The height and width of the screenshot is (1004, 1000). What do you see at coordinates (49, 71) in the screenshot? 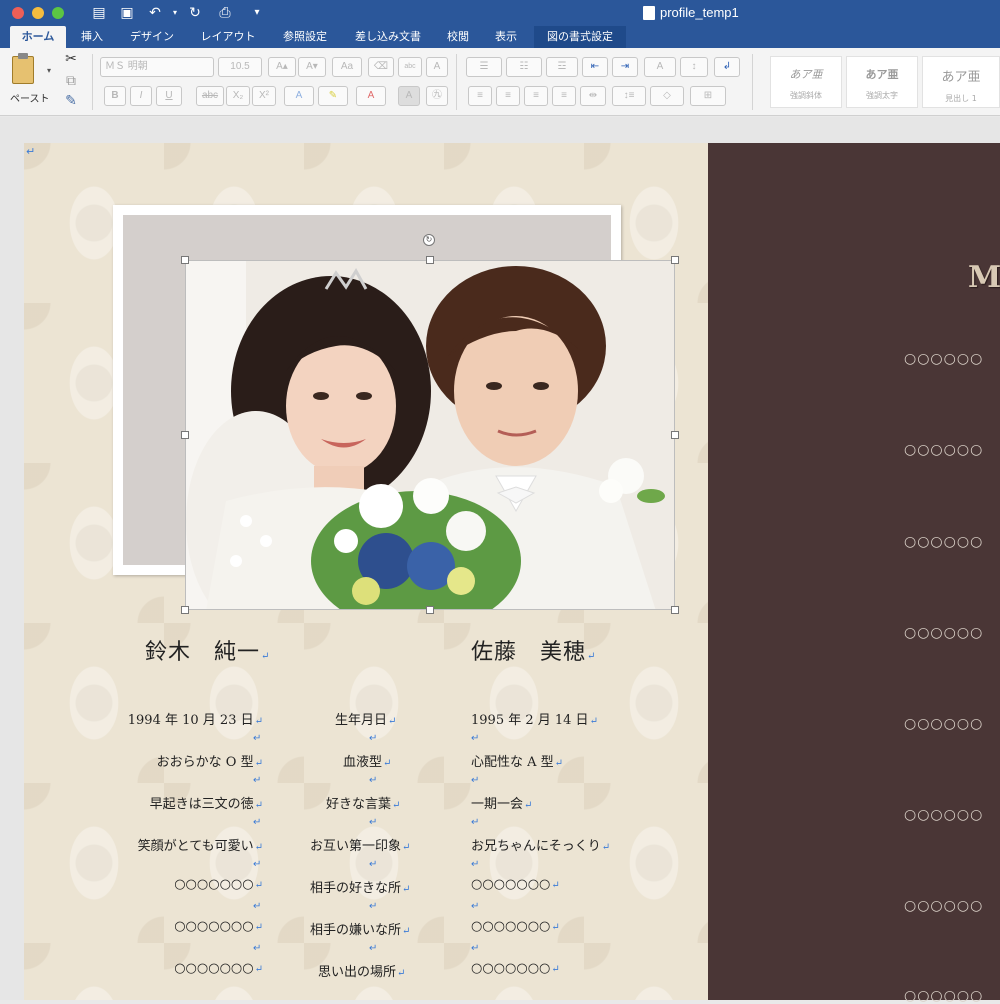
I see `paste-dropdown-icon: ▾` at bounding box center [49, 71].